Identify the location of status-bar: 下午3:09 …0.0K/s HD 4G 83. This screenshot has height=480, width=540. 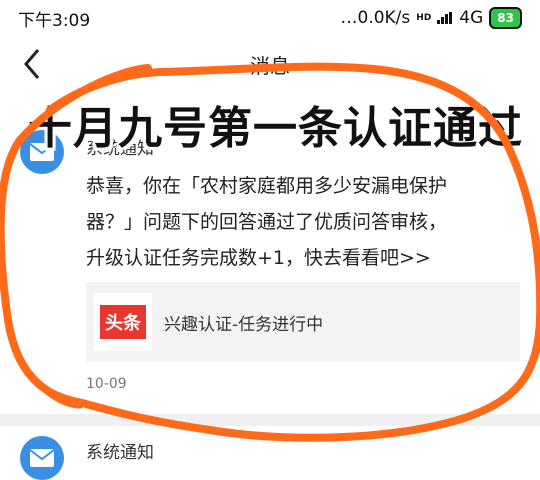
(270, 18).